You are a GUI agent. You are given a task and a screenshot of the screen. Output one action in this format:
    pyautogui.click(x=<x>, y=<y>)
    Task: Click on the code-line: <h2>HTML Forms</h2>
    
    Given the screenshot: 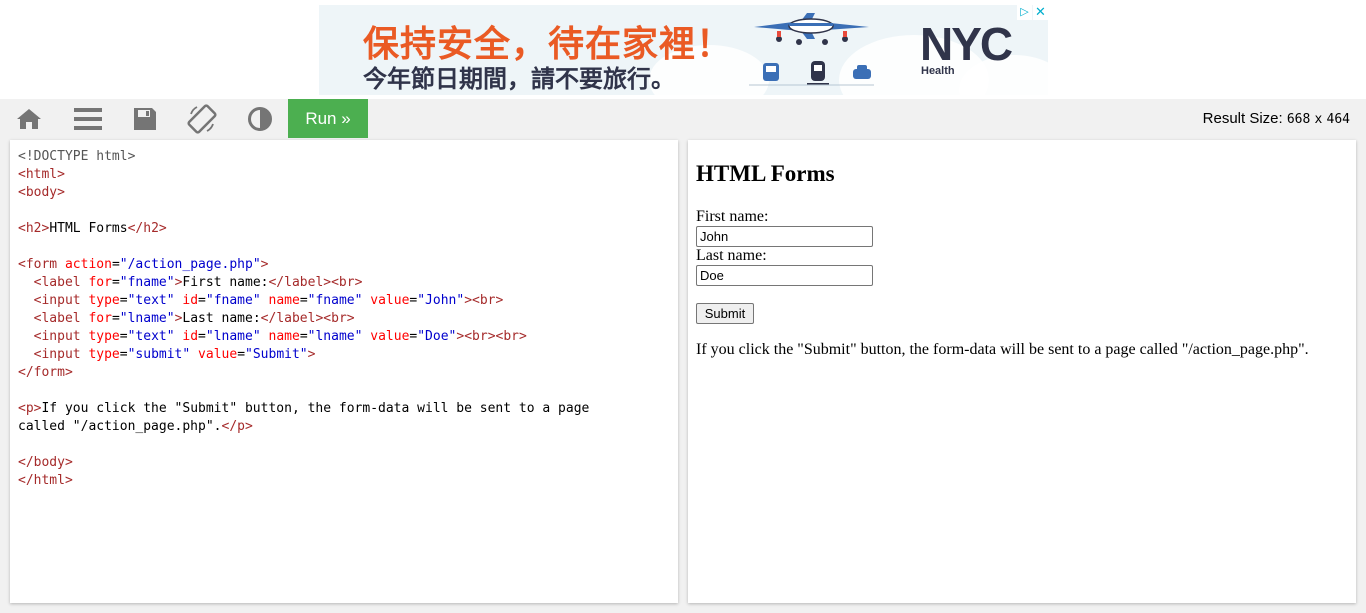 What is the action you would take?
    pyautogui.click(x=303, y=229)
    